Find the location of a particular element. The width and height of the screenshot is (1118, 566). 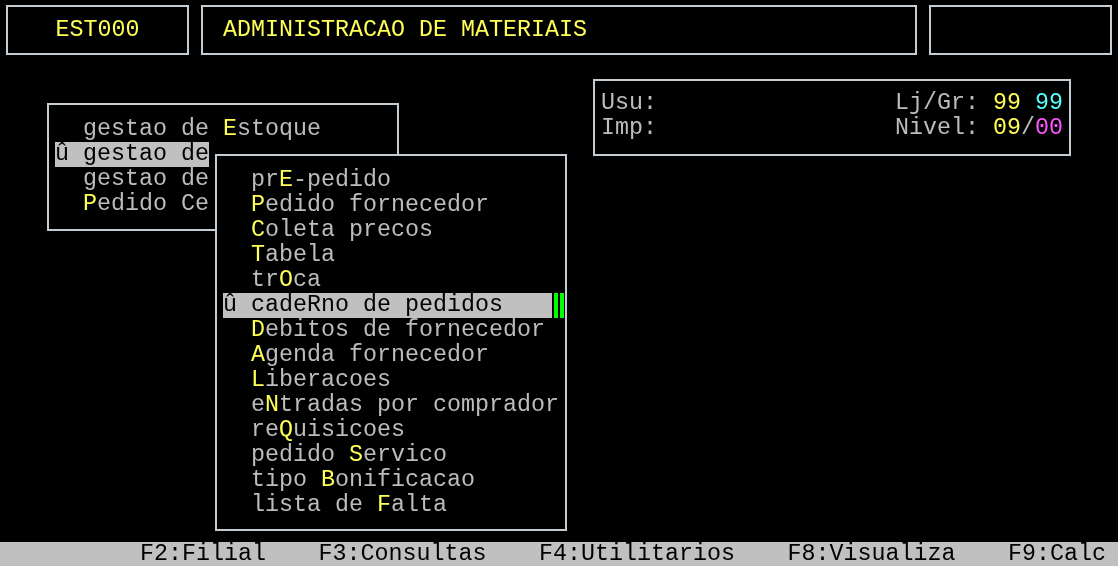

menu-item: gestao de Estoque is located at coordinates (188, 129).